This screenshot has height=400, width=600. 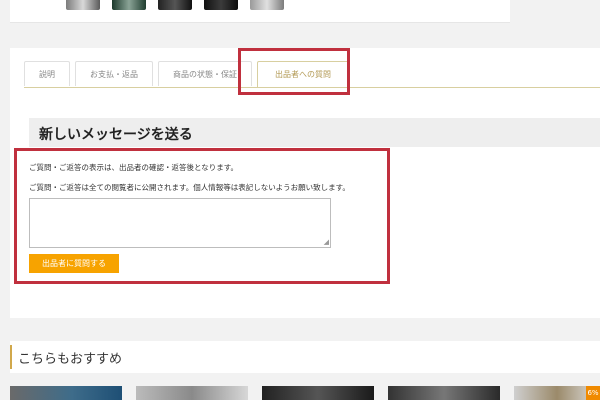 I want to click on section-accent-bar, so click(x=11, y=357).